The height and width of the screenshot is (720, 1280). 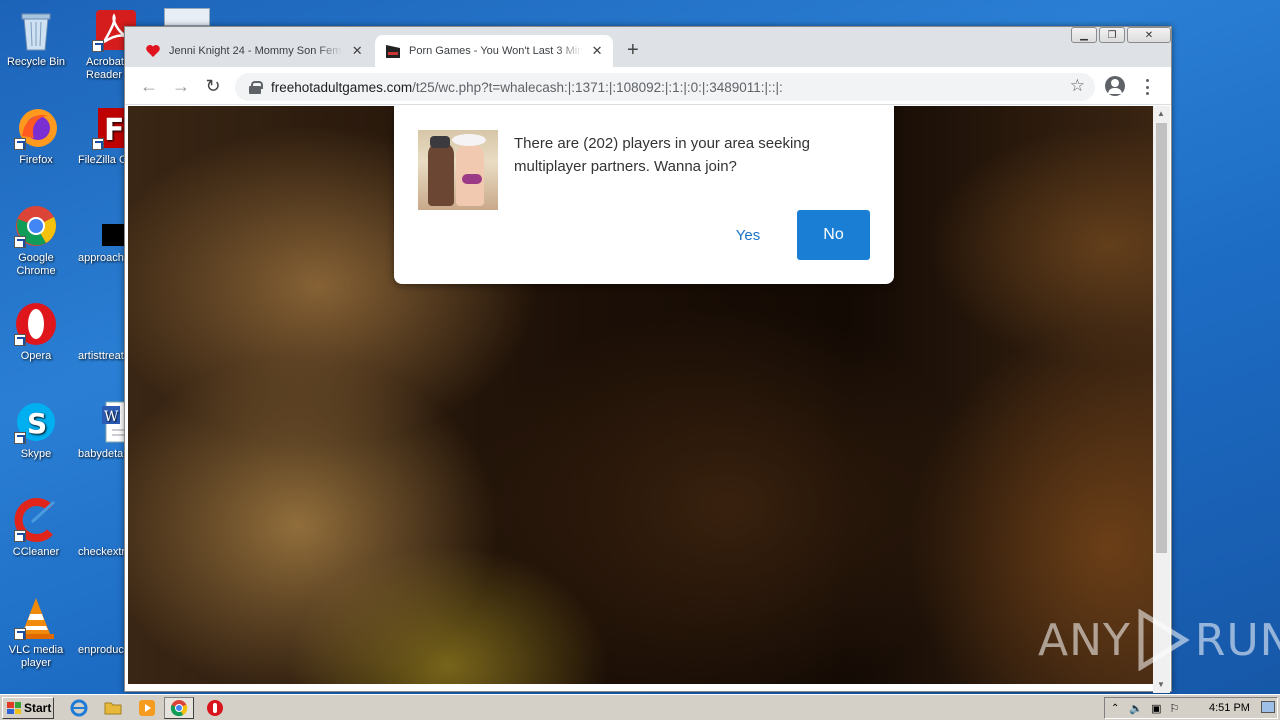 I want to click on yes-button: Yes, so click(x=748, y=235).